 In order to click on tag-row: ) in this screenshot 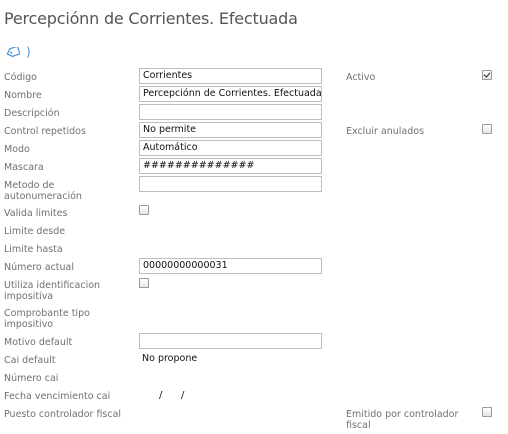, I will do `click(18, 52)`.